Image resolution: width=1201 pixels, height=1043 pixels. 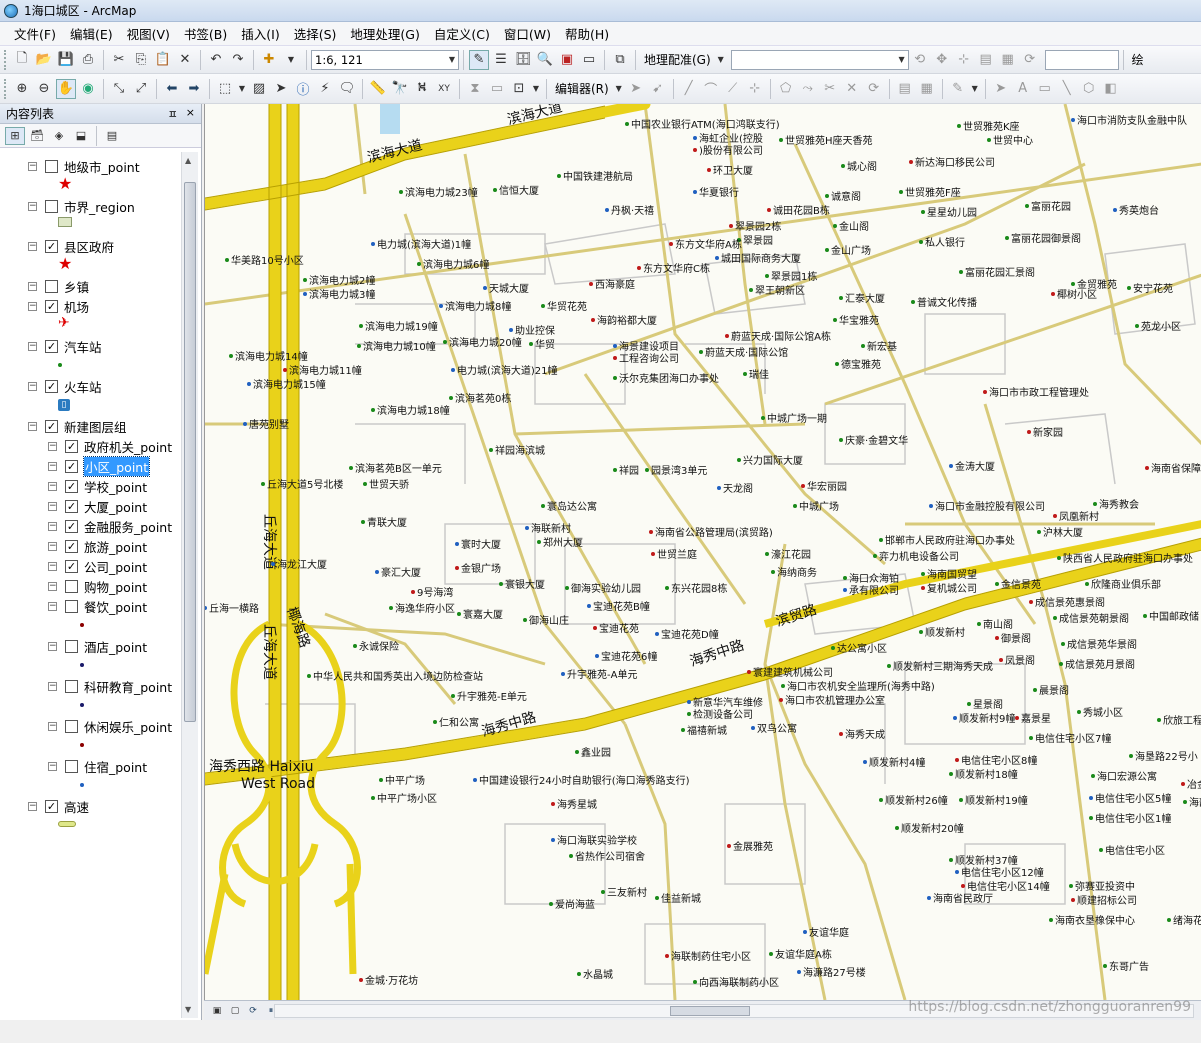 What do you see at coordinates (523, 60) in the screenshot?
I see `catalog-icon: 🗄` at bounding box center [523, 60].